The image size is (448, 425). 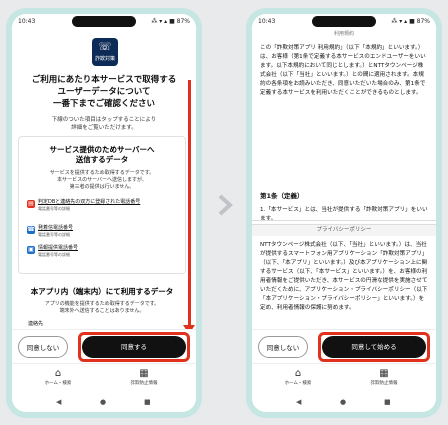 What do you see at coordinates (104, 59) in the screenshot?
I see `logo-text: 詐欺対策` at bounding box center [104, 59].